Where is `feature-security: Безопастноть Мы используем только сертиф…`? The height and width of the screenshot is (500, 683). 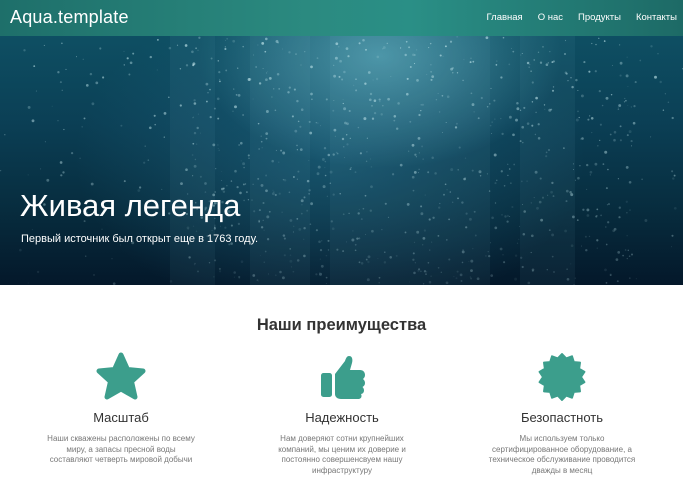
feature-security: Безопастноть Мы используем только сертиф… is located at coordinates (562, 414).